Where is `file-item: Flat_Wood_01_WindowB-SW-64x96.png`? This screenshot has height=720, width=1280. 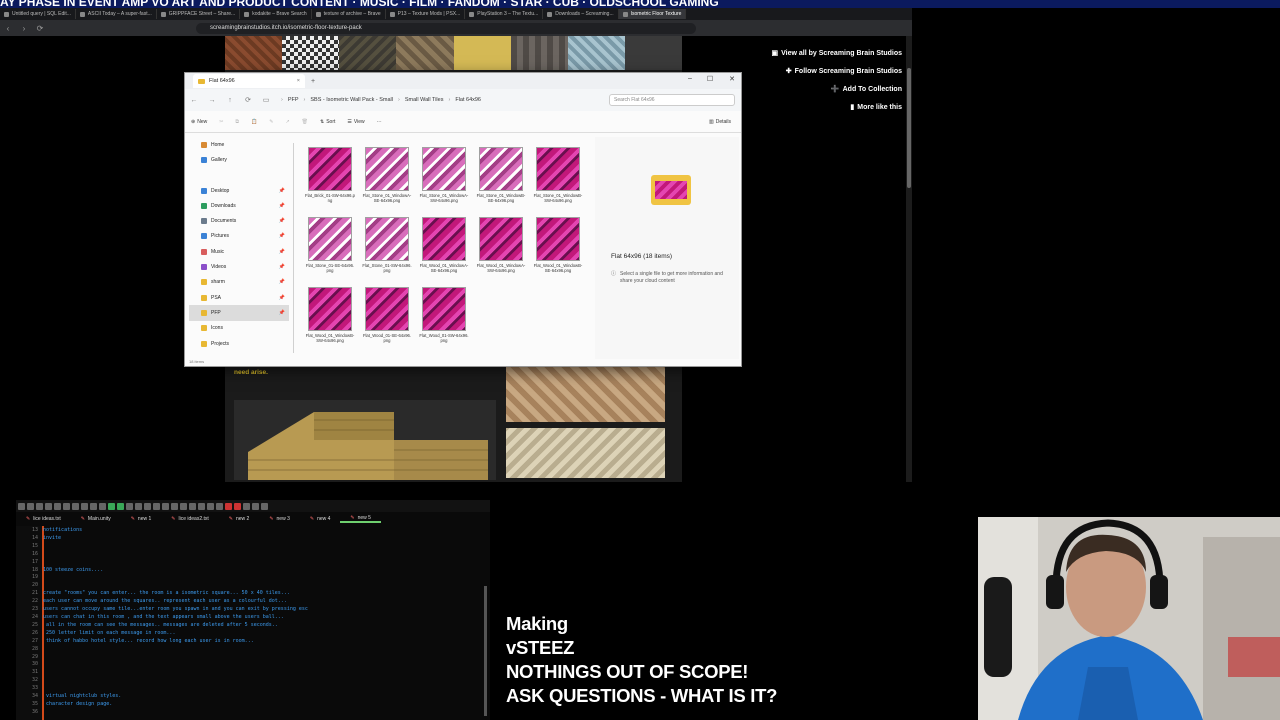
file-item: Flat_Wood_01_WindowB-SW-64x96.png is located at coordinates (330, 315).